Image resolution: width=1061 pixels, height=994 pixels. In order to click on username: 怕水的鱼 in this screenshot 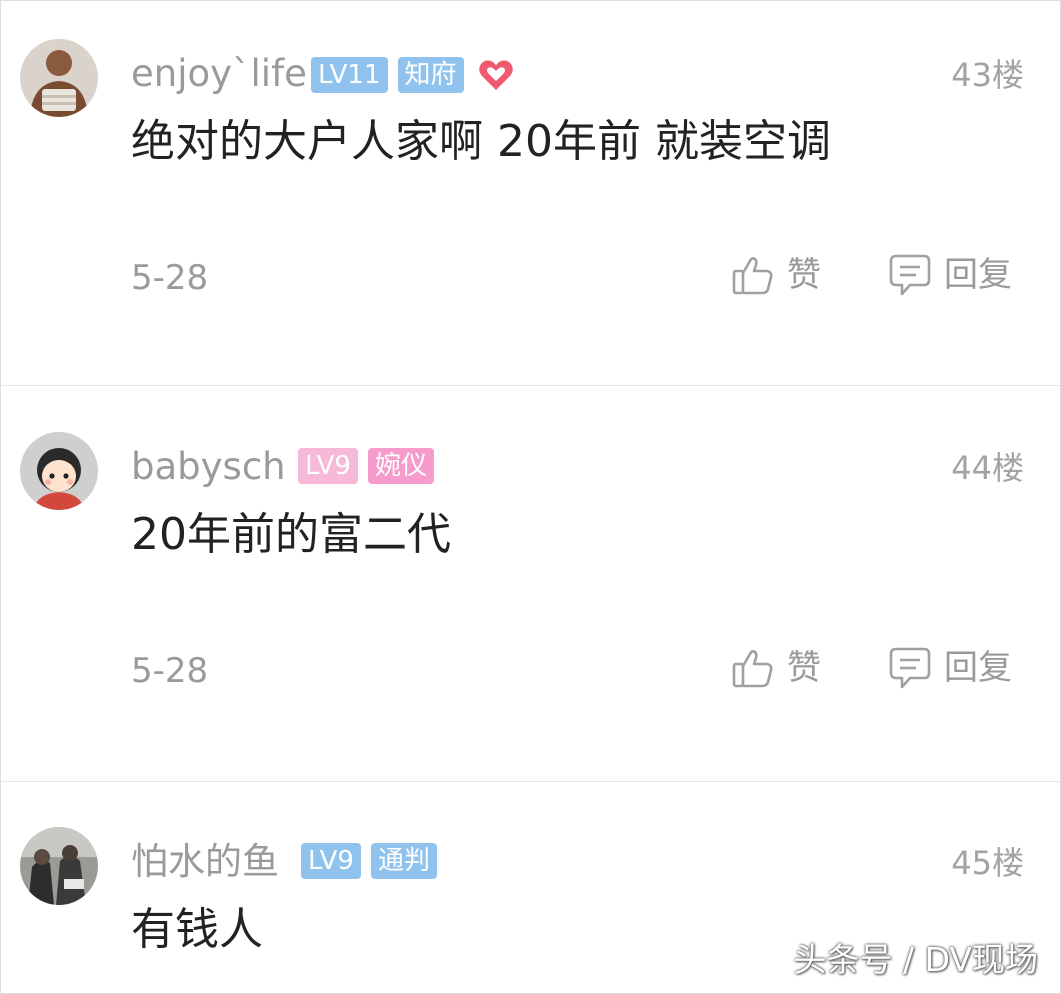, I will do `click(205, 862)`.